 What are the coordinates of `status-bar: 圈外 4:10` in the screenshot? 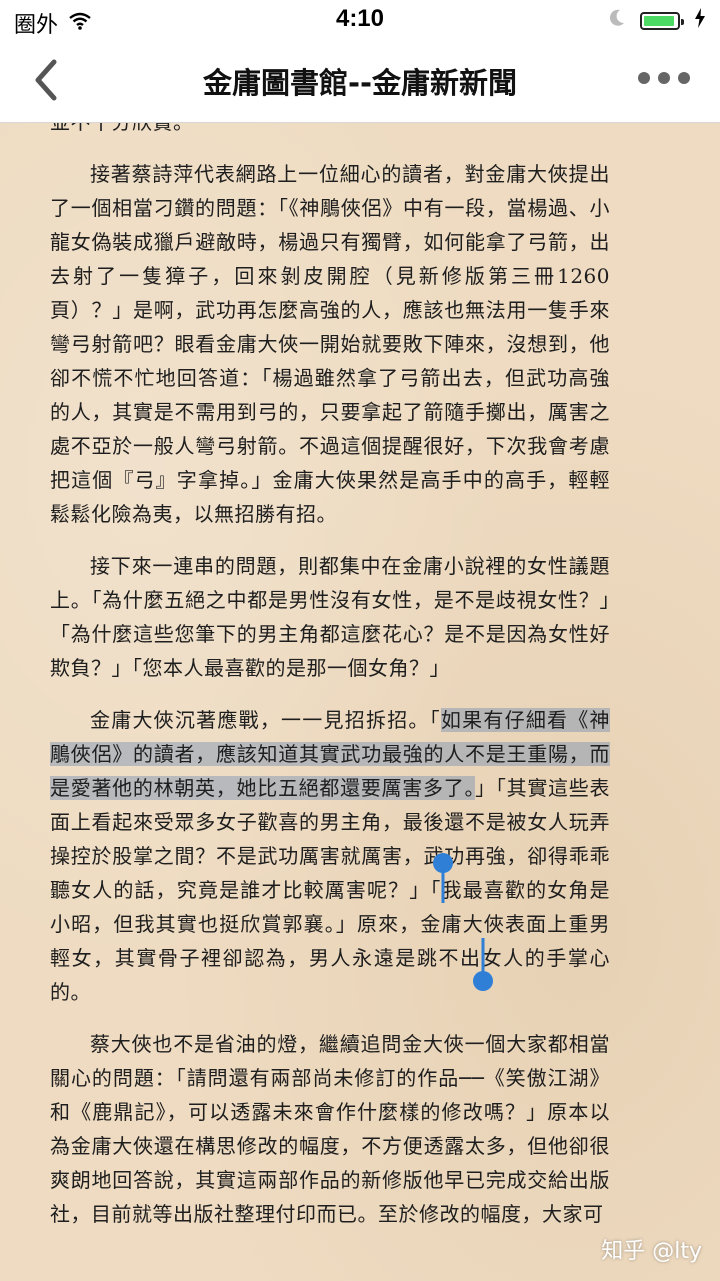 It's located at (360, 20).